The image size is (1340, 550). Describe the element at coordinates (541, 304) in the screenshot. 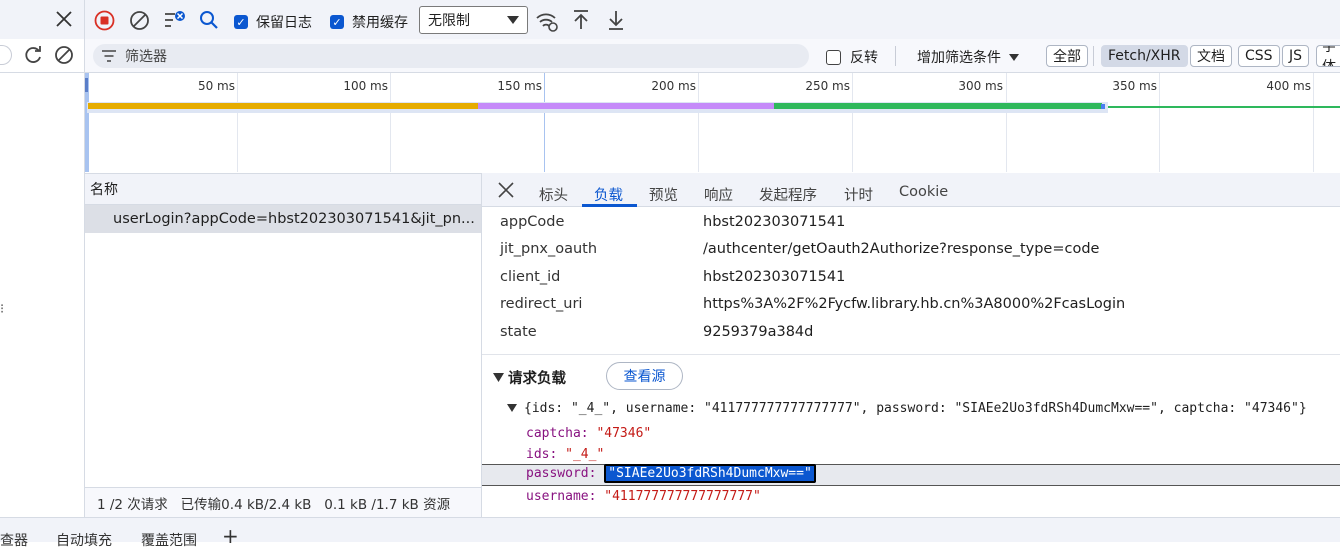

I see `param-key: redirect_uri` at that location.